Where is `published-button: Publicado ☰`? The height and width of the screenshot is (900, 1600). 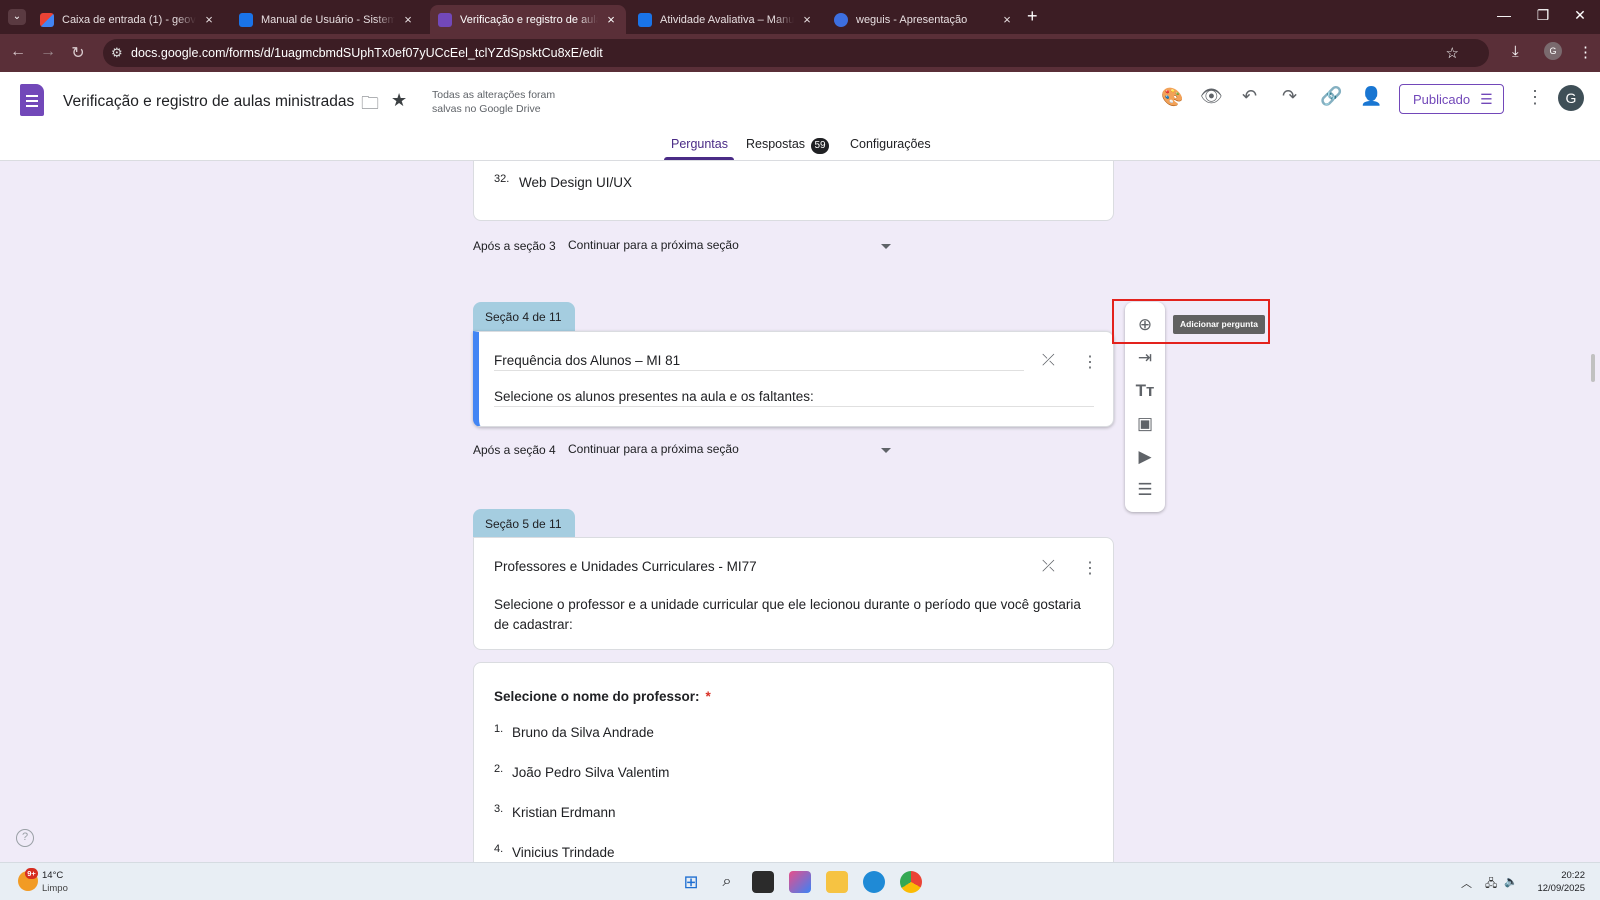 published-button: Publicado ☰ is located at coordinates (1451, 99).